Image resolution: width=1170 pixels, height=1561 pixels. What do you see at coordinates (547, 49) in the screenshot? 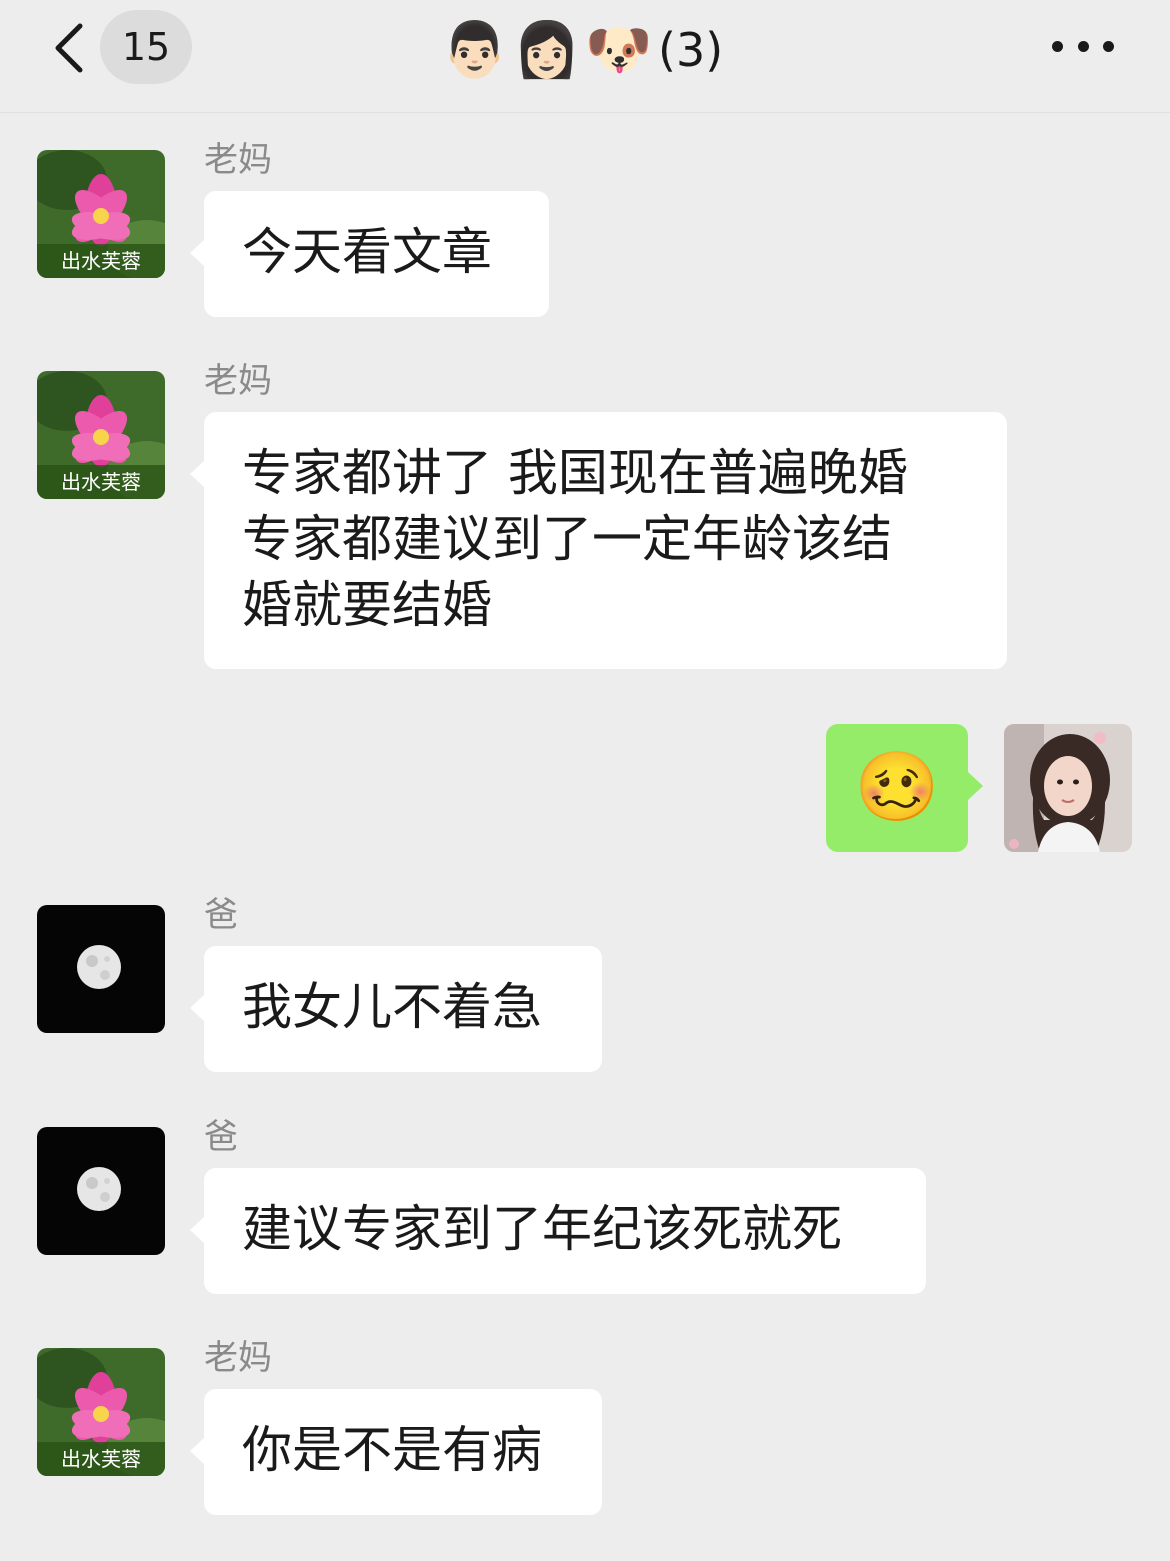
I see `woman-emoji-icon: 👩🏻` at bounding box center [547, 49].